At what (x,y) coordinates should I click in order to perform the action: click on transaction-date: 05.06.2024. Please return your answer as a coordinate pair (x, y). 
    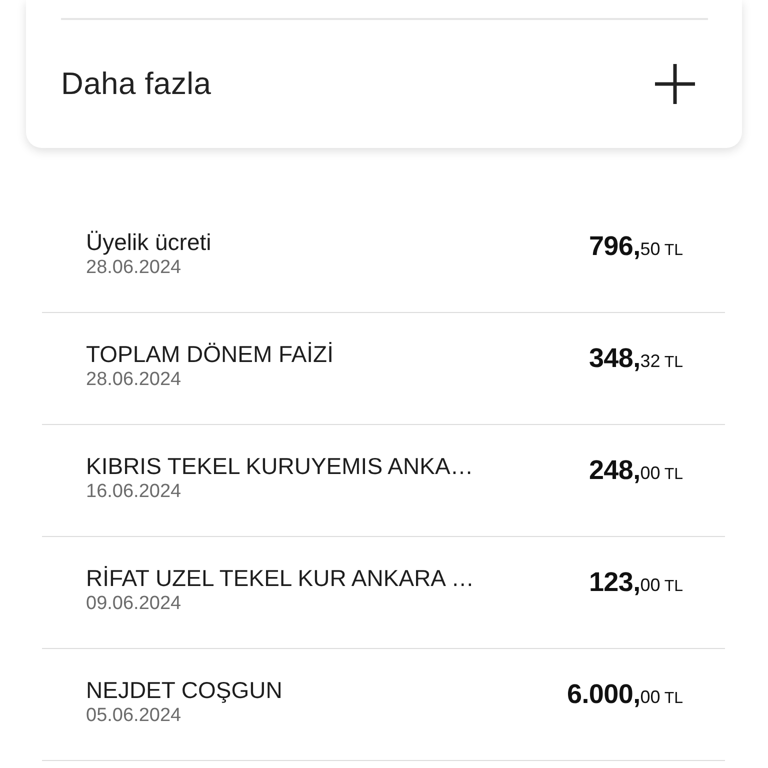
    Looking at the image, I should click on (134, 716).